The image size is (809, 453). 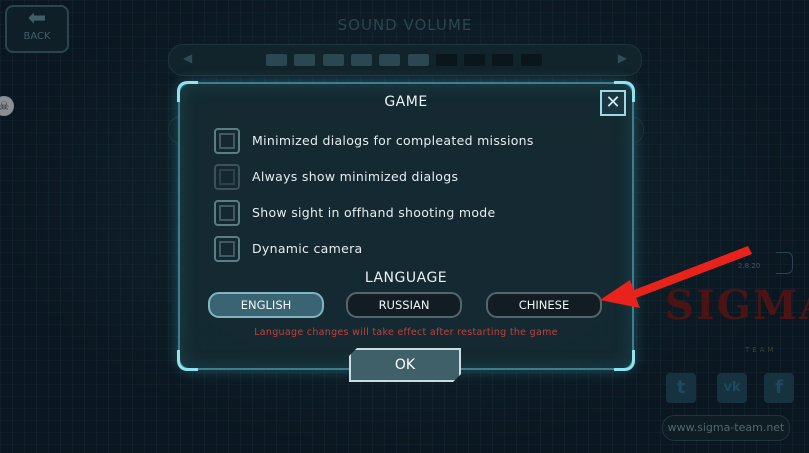 What do you see at coordinates (406, 102) in the screenshot?
I see `dialog-title: GAME` at bounding box center [406, 102].